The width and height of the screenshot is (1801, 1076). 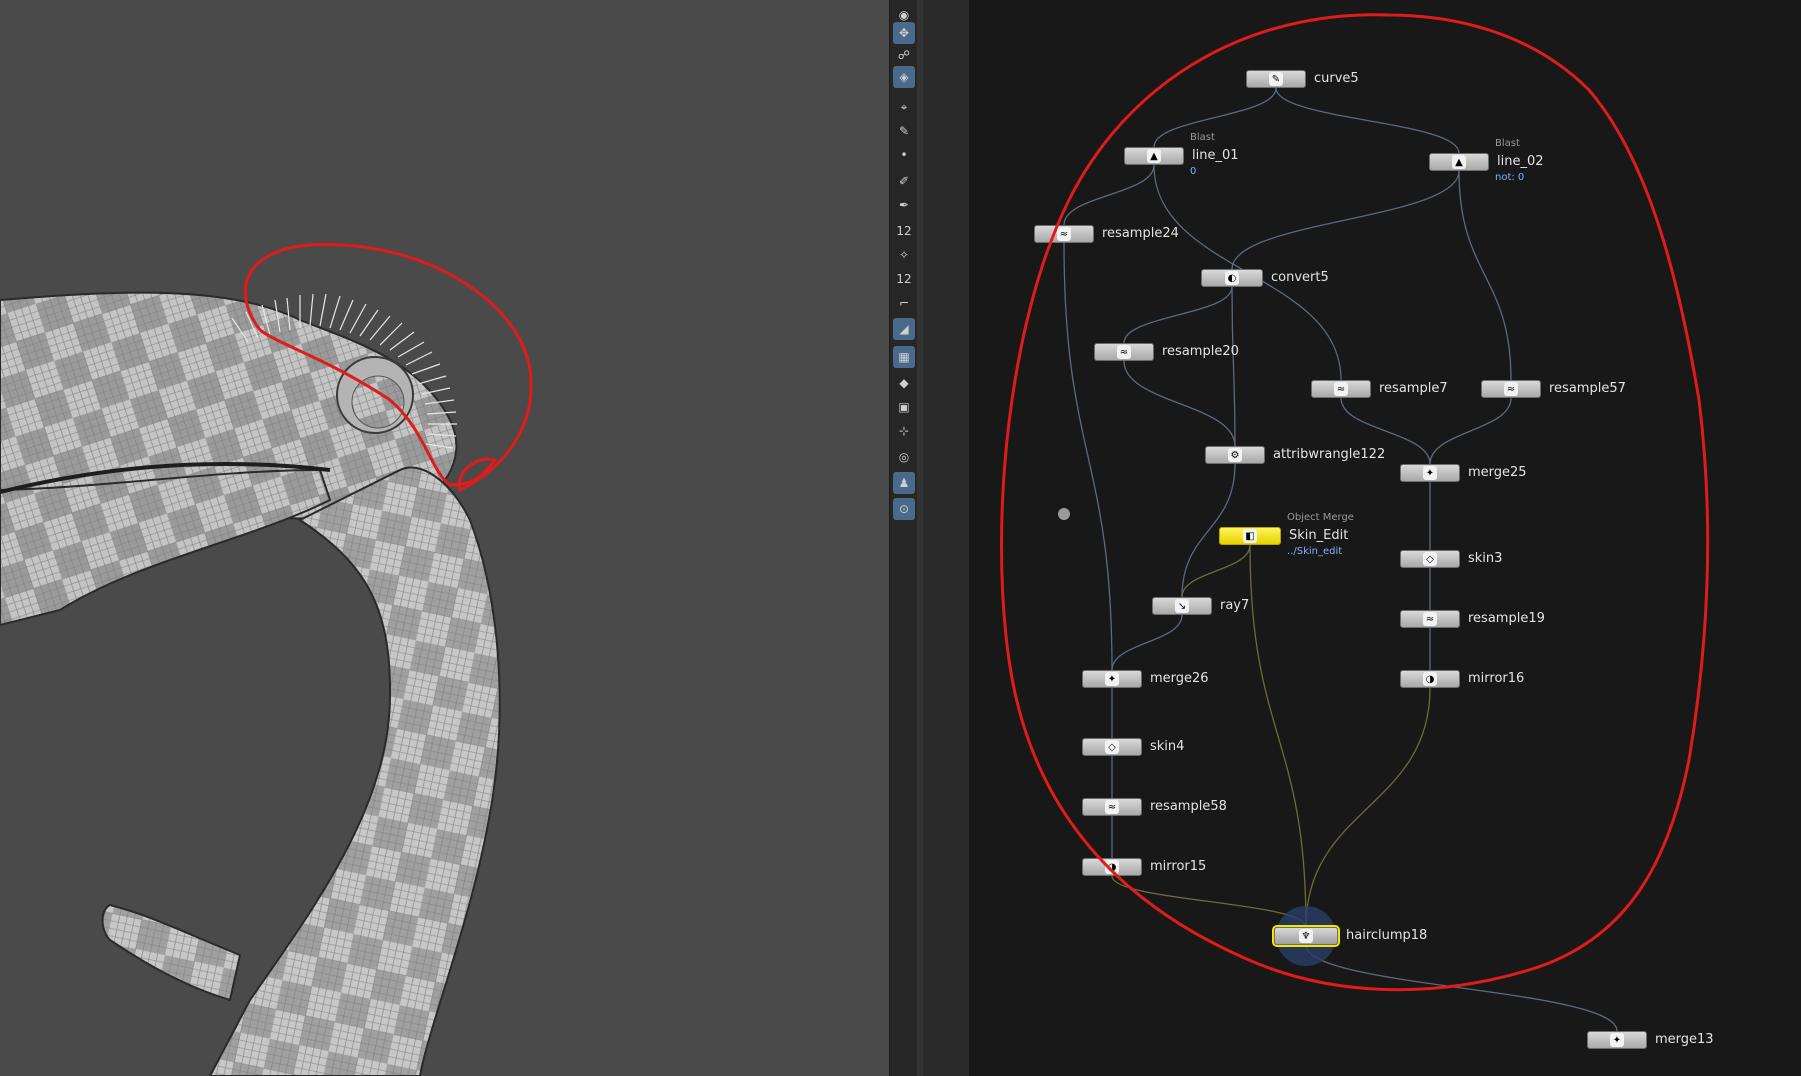 What do you see at coordinates (1368, 807) in the screenshot?
I see `wire-mirror16-hairclump18` at bounding box center [1368, 807].